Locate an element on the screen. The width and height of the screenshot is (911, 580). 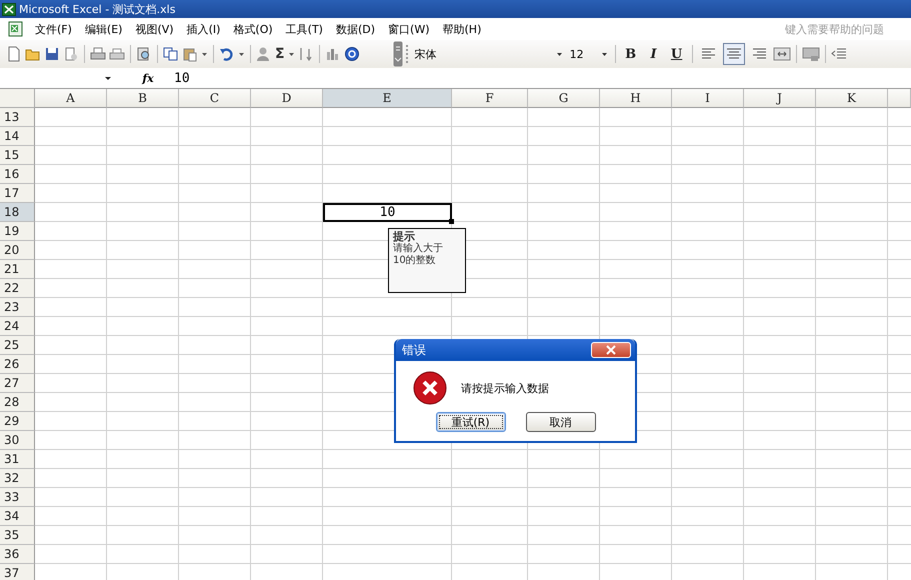
bold-button: B is located at coordinates (630, 54).